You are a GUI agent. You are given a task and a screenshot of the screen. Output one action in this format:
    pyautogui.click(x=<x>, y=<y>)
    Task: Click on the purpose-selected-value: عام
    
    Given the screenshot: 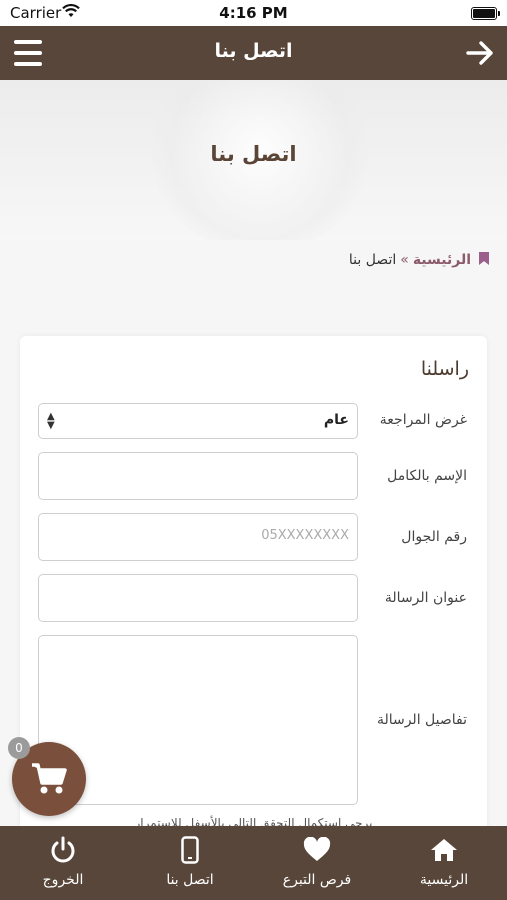 What is the action you would take?
    pyautogui.click(x=336, y=420)
    